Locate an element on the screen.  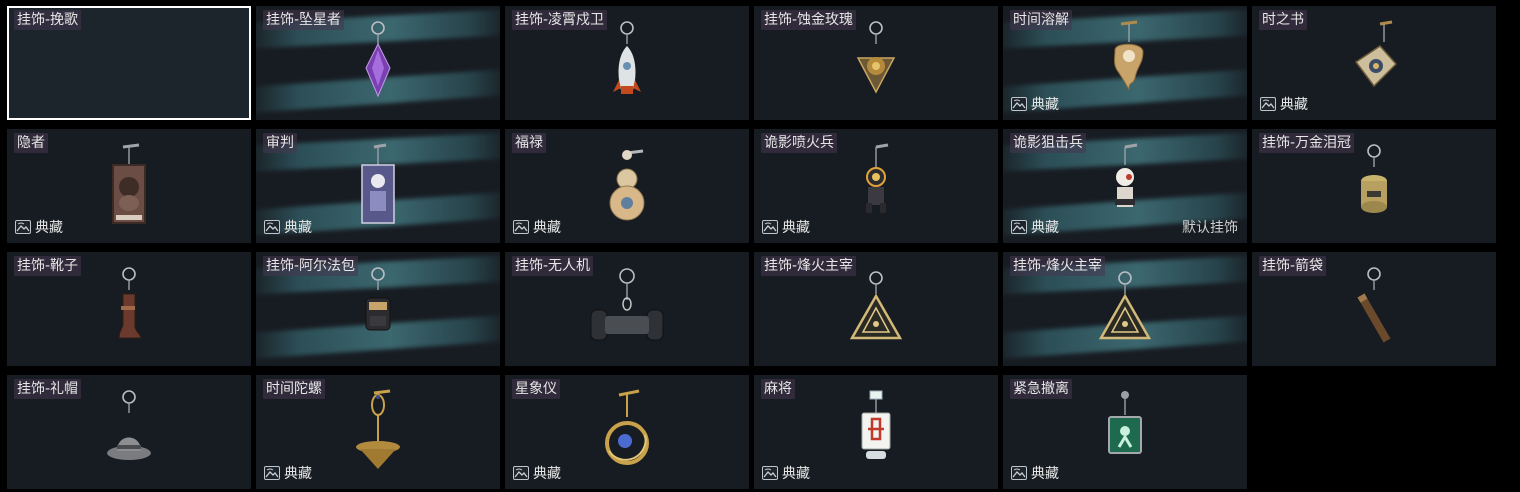
charm-card: 挂饰-箭袋 is located at coordinates (1374, 309).